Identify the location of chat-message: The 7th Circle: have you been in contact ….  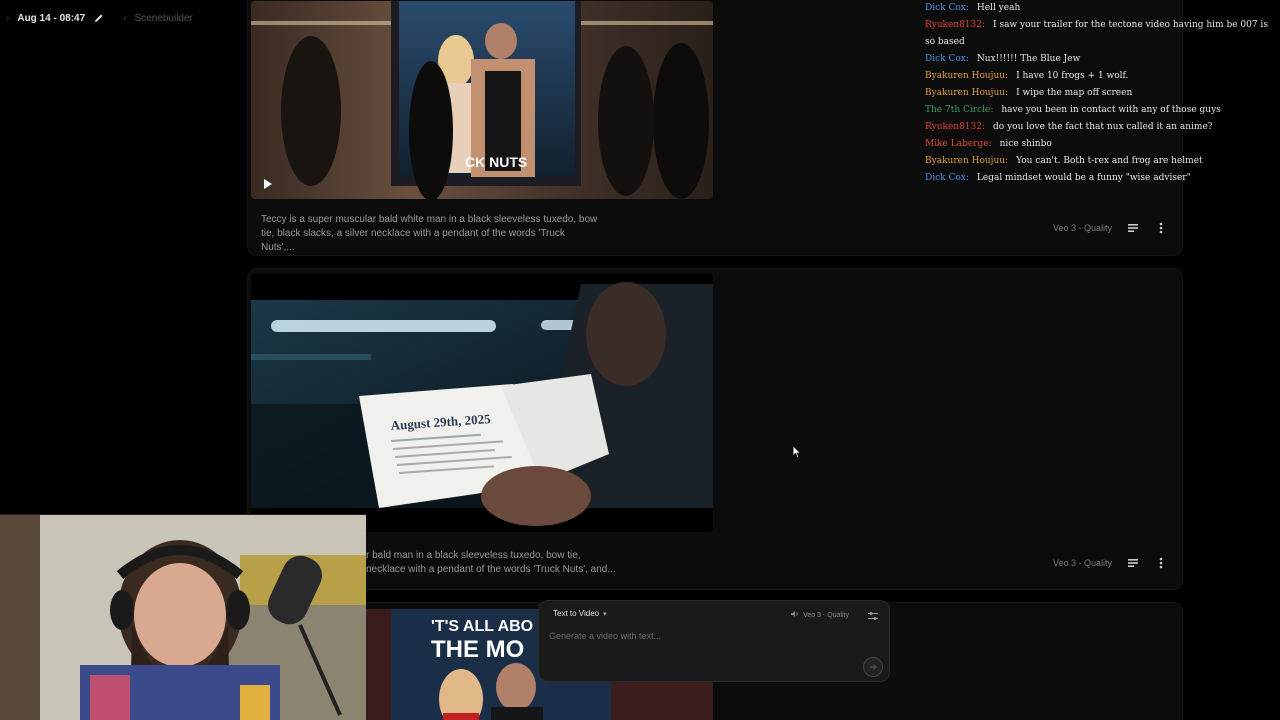
(1100, 110).